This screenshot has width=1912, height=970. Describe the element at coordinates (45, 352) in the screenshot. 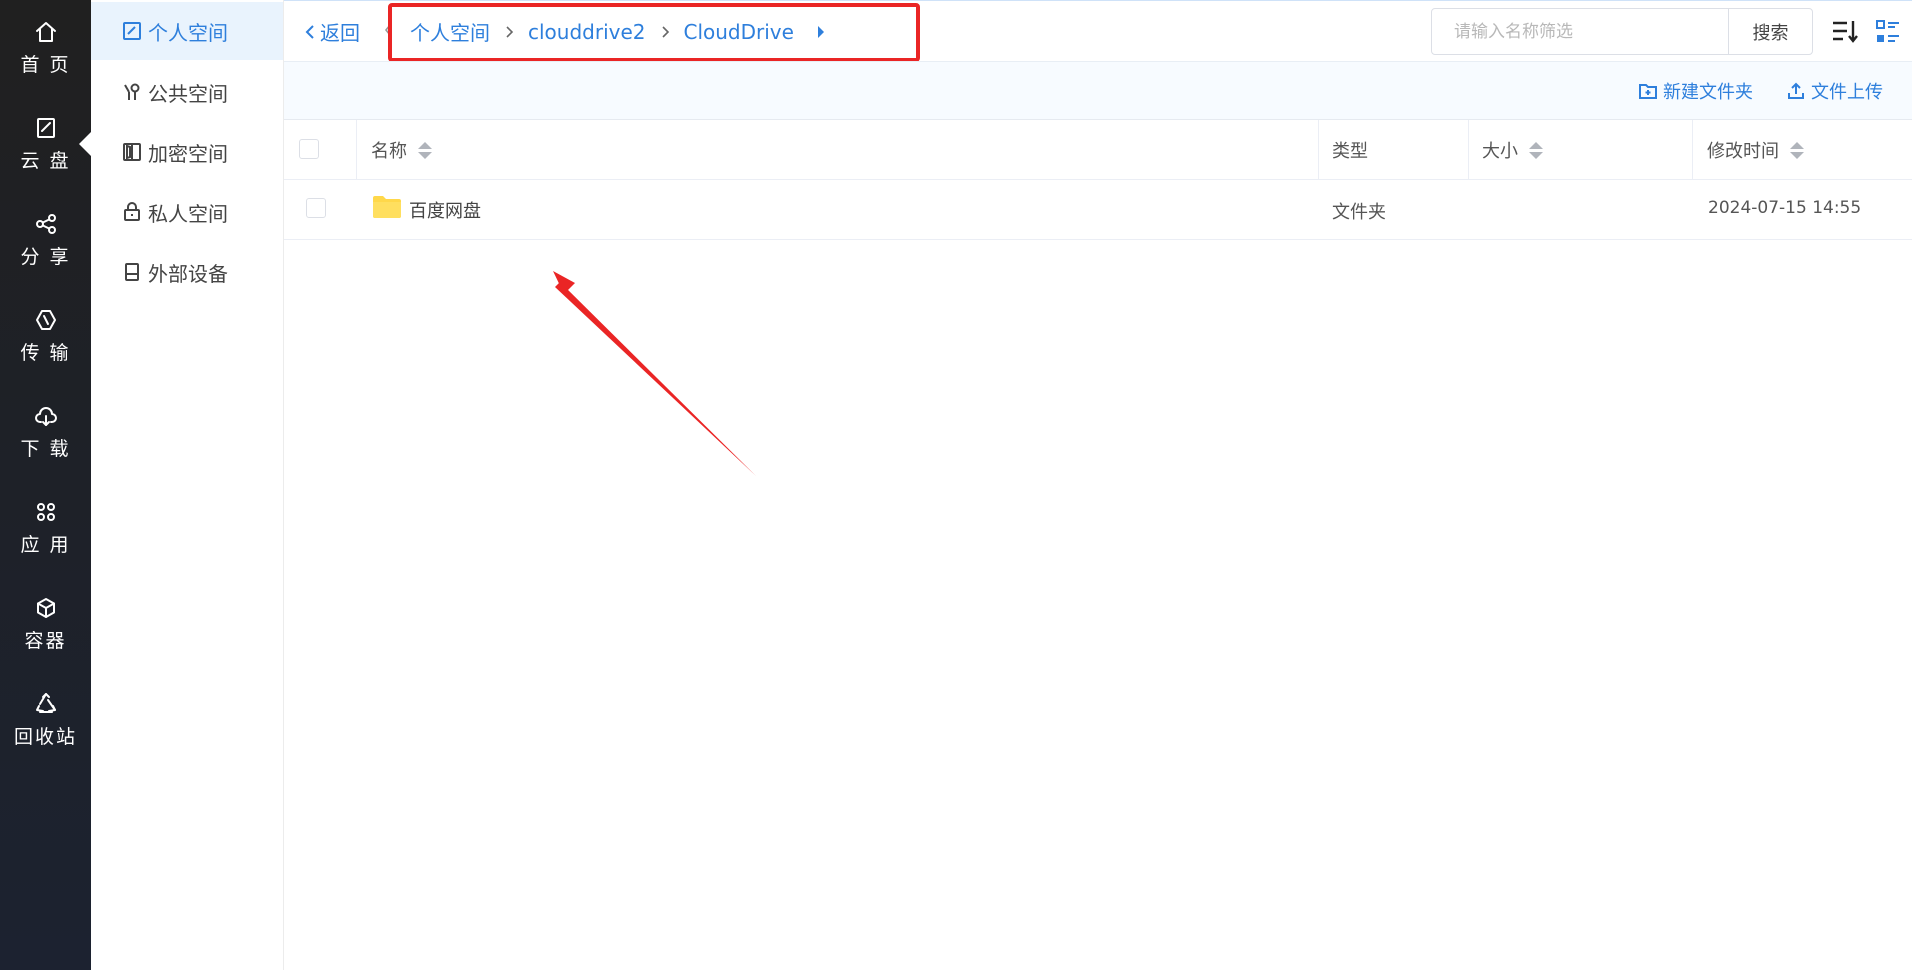

I see `rail-item-label: 传 输` at that location.